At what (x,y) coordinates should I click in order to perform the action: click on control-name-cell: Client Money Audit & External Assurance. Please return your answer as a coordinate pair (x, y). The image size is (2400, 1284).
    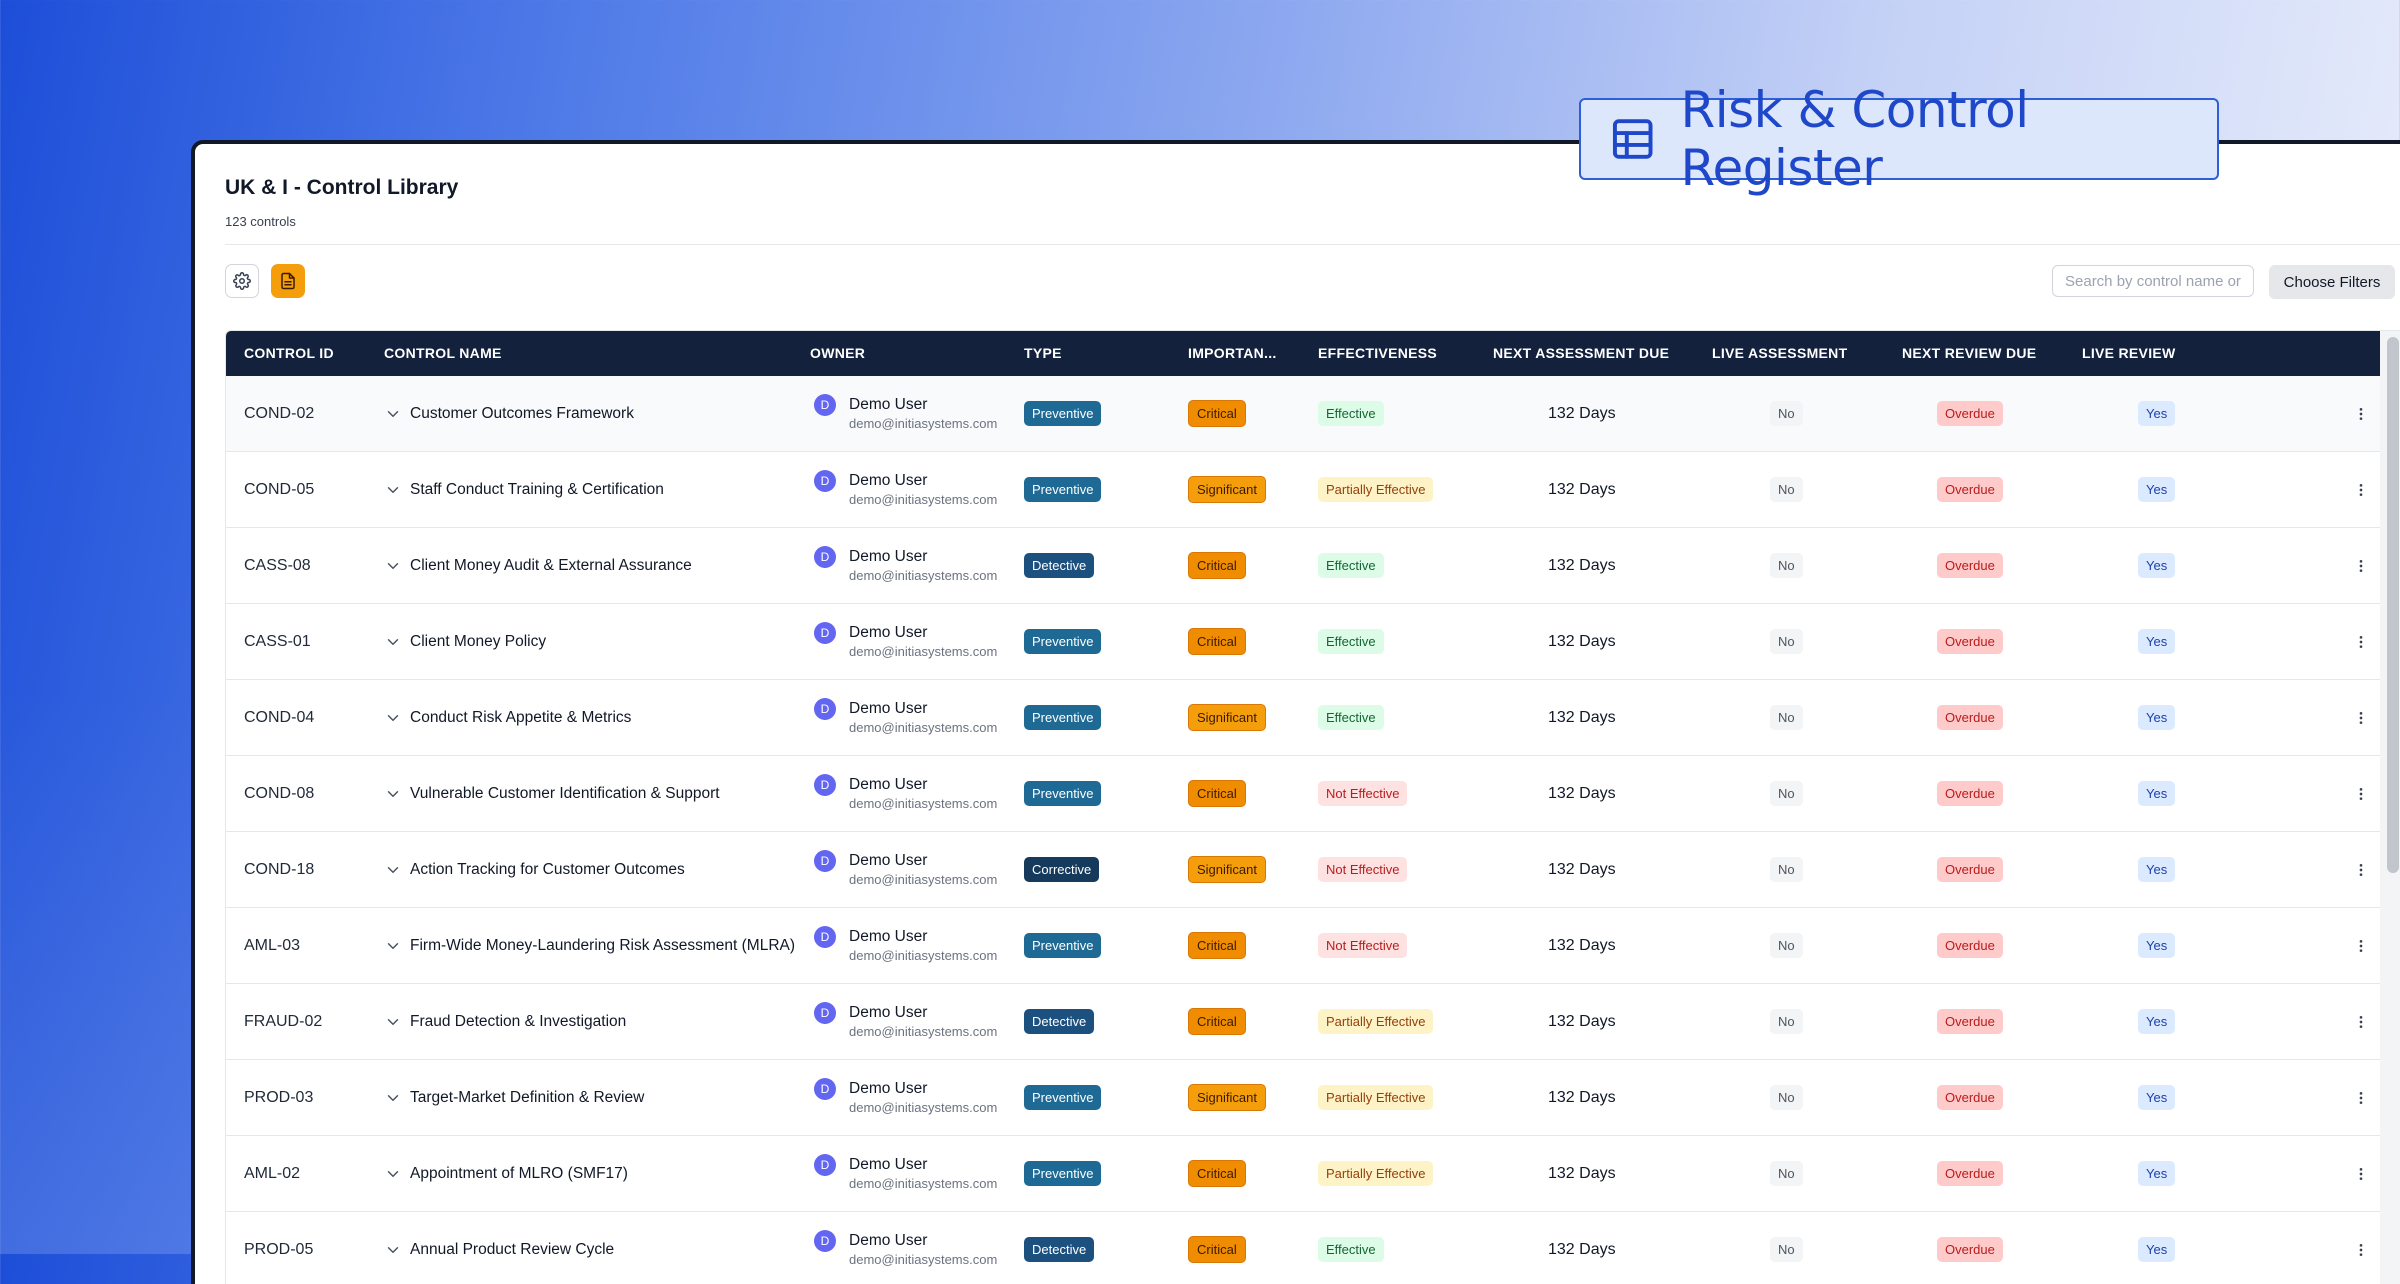
    Looking at the image, I should click on (538, 565).